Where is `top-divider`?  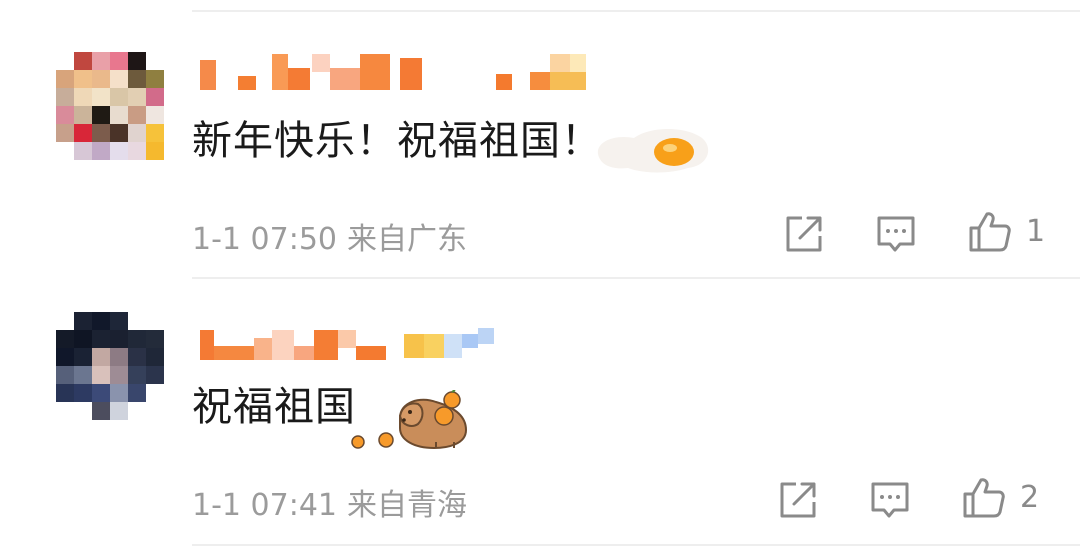 top-divider is located at coordinates (636, 11).